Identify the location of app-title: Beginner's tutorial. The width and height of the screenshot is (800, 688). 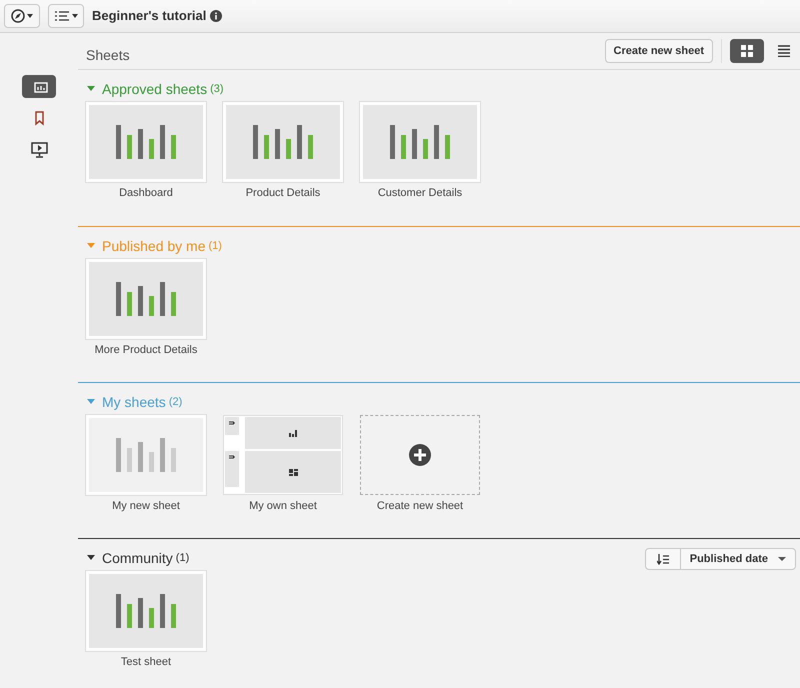
(149, 16).